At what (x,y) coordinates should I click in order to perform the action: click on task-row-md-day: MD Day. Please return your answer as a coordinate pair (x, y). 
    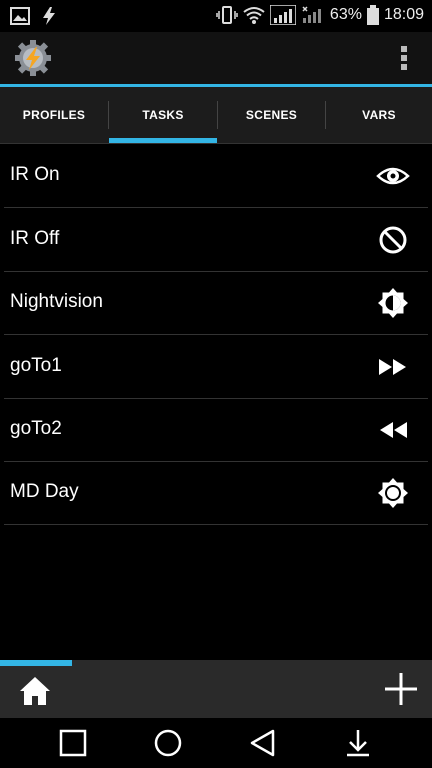
    Looking at the image, I should click on (216, 493).